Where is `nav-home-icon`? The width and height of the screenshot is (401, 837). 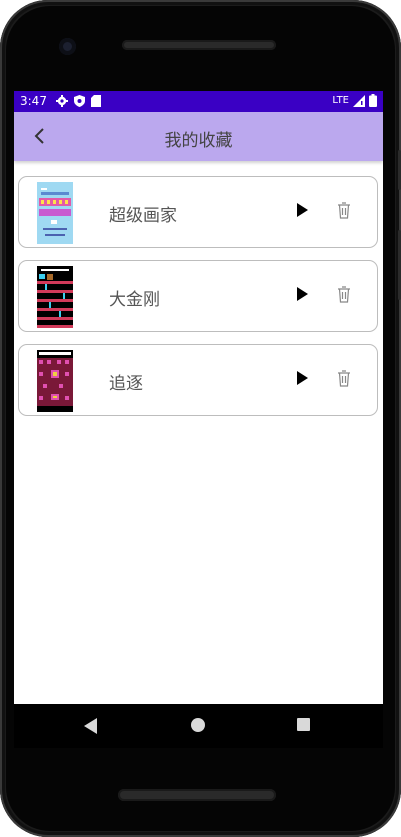 nav-home-icon is located at coordinates (198, 725).